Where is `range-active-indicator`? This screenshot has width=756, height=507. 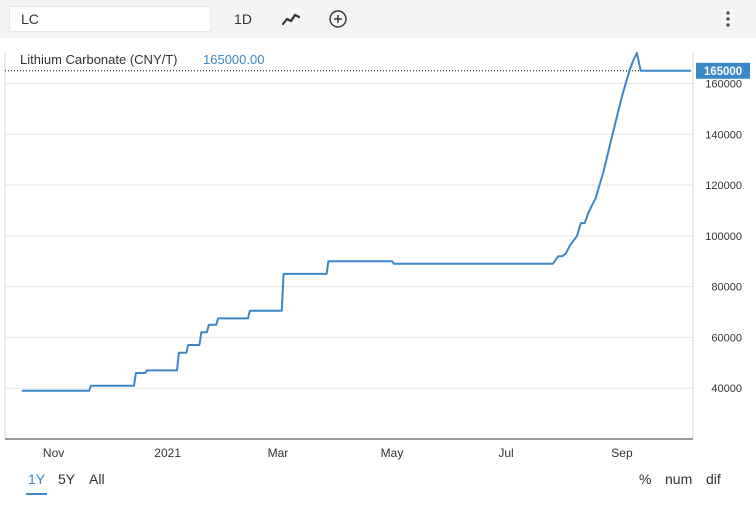
range-active-indicator is located at coordinates (36, 494).